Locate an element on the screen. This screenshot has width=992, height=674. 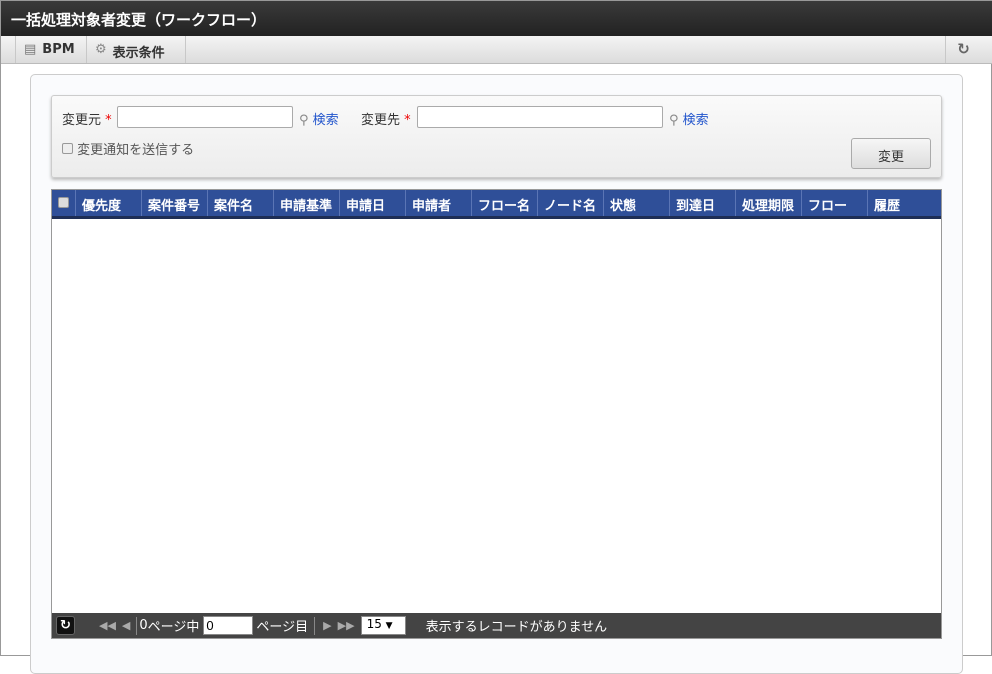
from-input is located at coordinates (205, 117).